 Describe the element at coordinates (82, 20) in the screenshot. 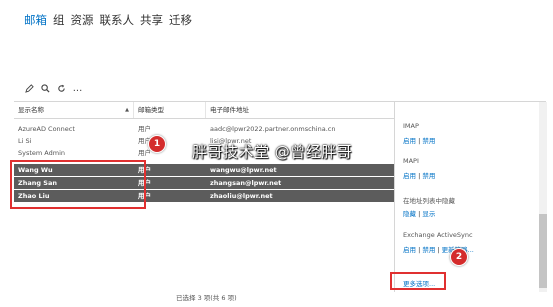

I see `tab-resources: 资源` at that location.